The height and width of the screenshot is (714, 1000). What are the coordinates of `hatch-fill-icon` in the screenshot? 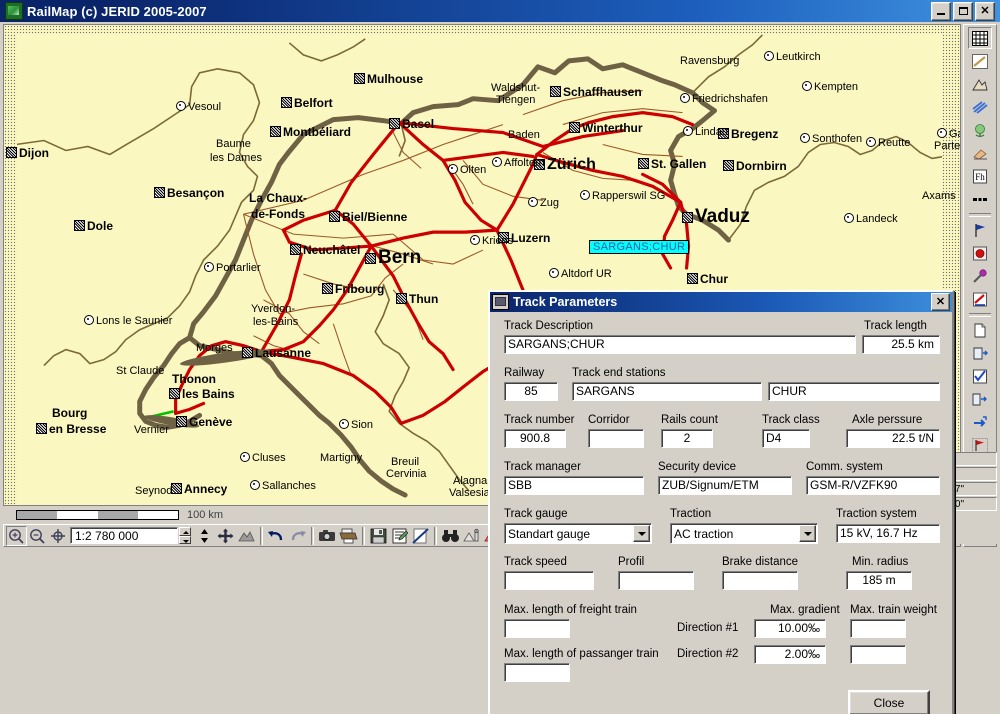 It's located at (980, 38).